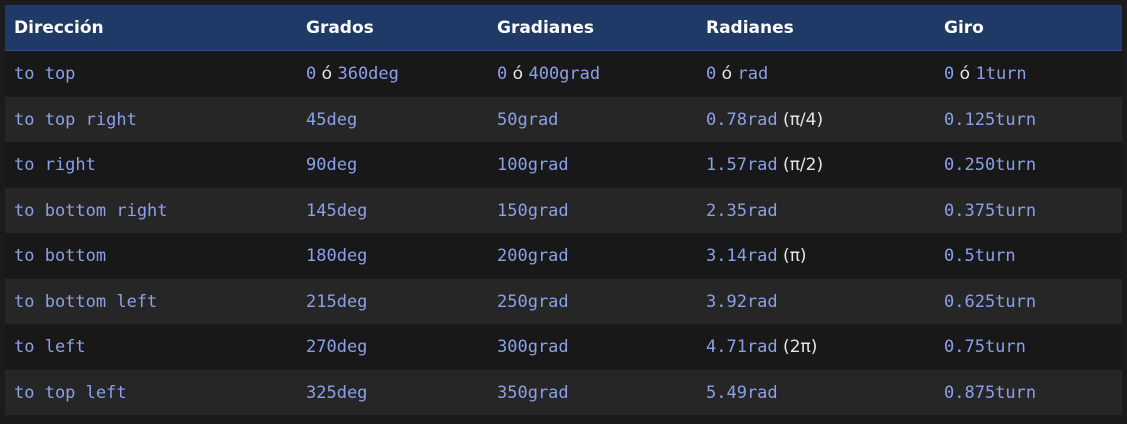  What do you see at coordinates (91, 210) in the screenshot?
I see `direction-keyword: to bottom right` at bounding box center [91, 210].